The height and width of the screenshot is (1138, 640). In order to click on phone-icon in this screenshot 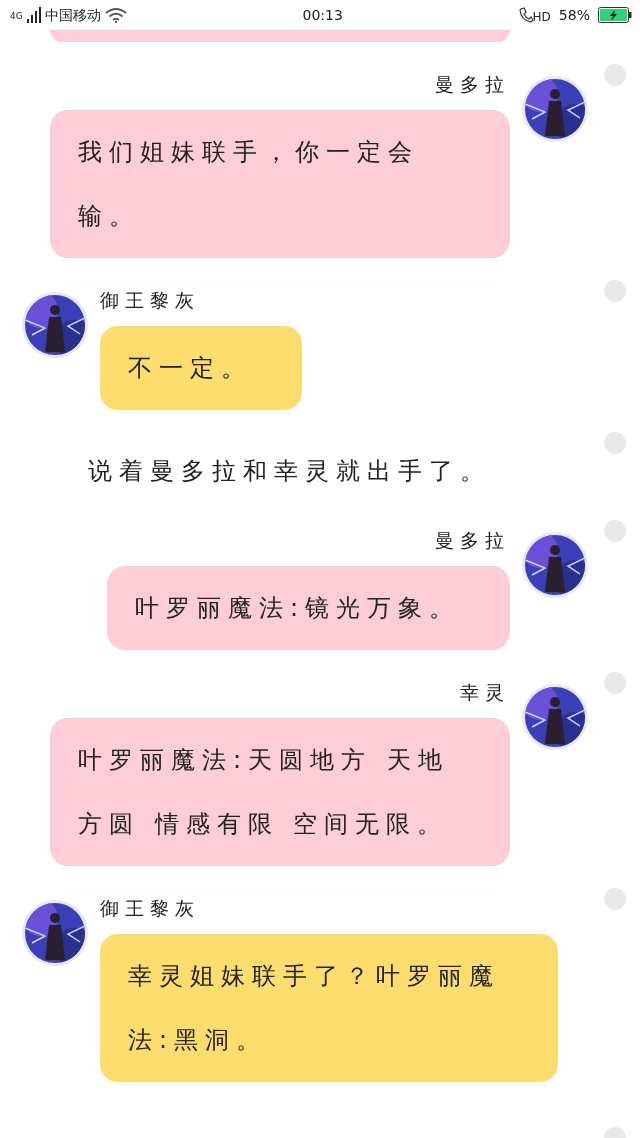, I will do `click(525, 15)`.